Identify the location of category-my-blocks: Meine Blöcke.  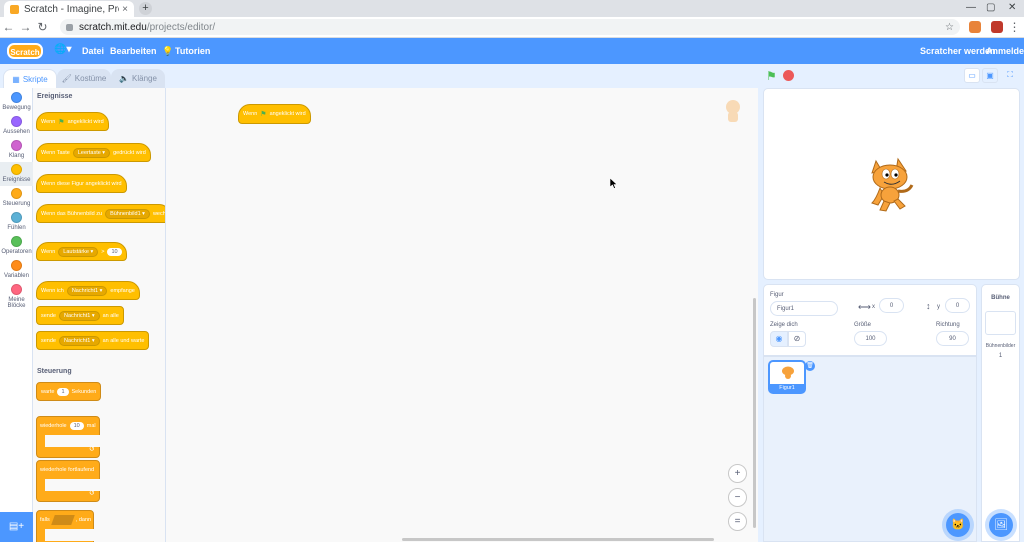
(16, 296).